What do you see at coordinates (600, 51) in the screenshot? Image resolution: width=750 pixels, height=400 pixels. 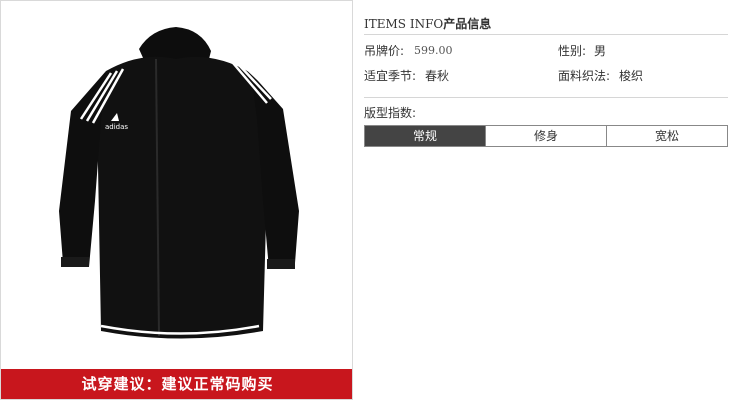 I see `gender-value: 男` at bounding box center [600, 51].